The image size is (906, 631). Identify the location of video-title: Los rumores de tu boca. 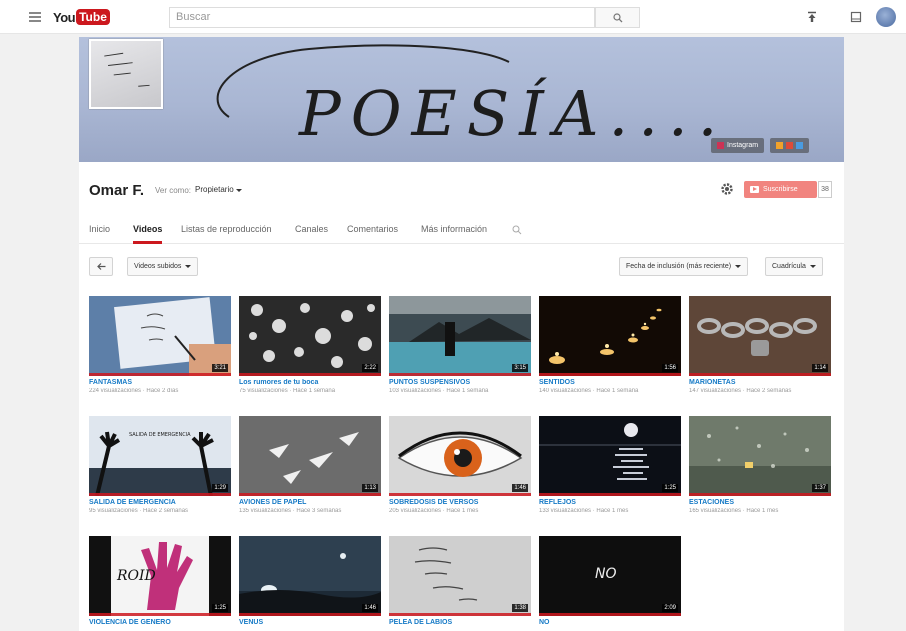
(310, 382).